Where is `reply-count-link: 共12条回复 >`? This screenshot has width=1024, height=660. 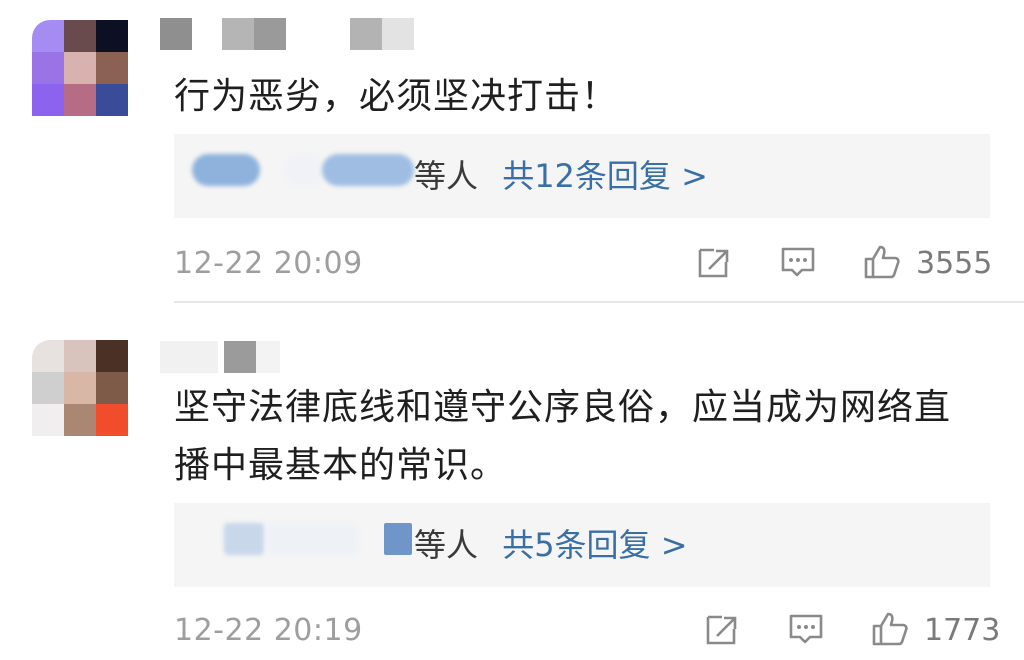
reply-count-link: 共12条回复 > is located at coordinates (605, 176).